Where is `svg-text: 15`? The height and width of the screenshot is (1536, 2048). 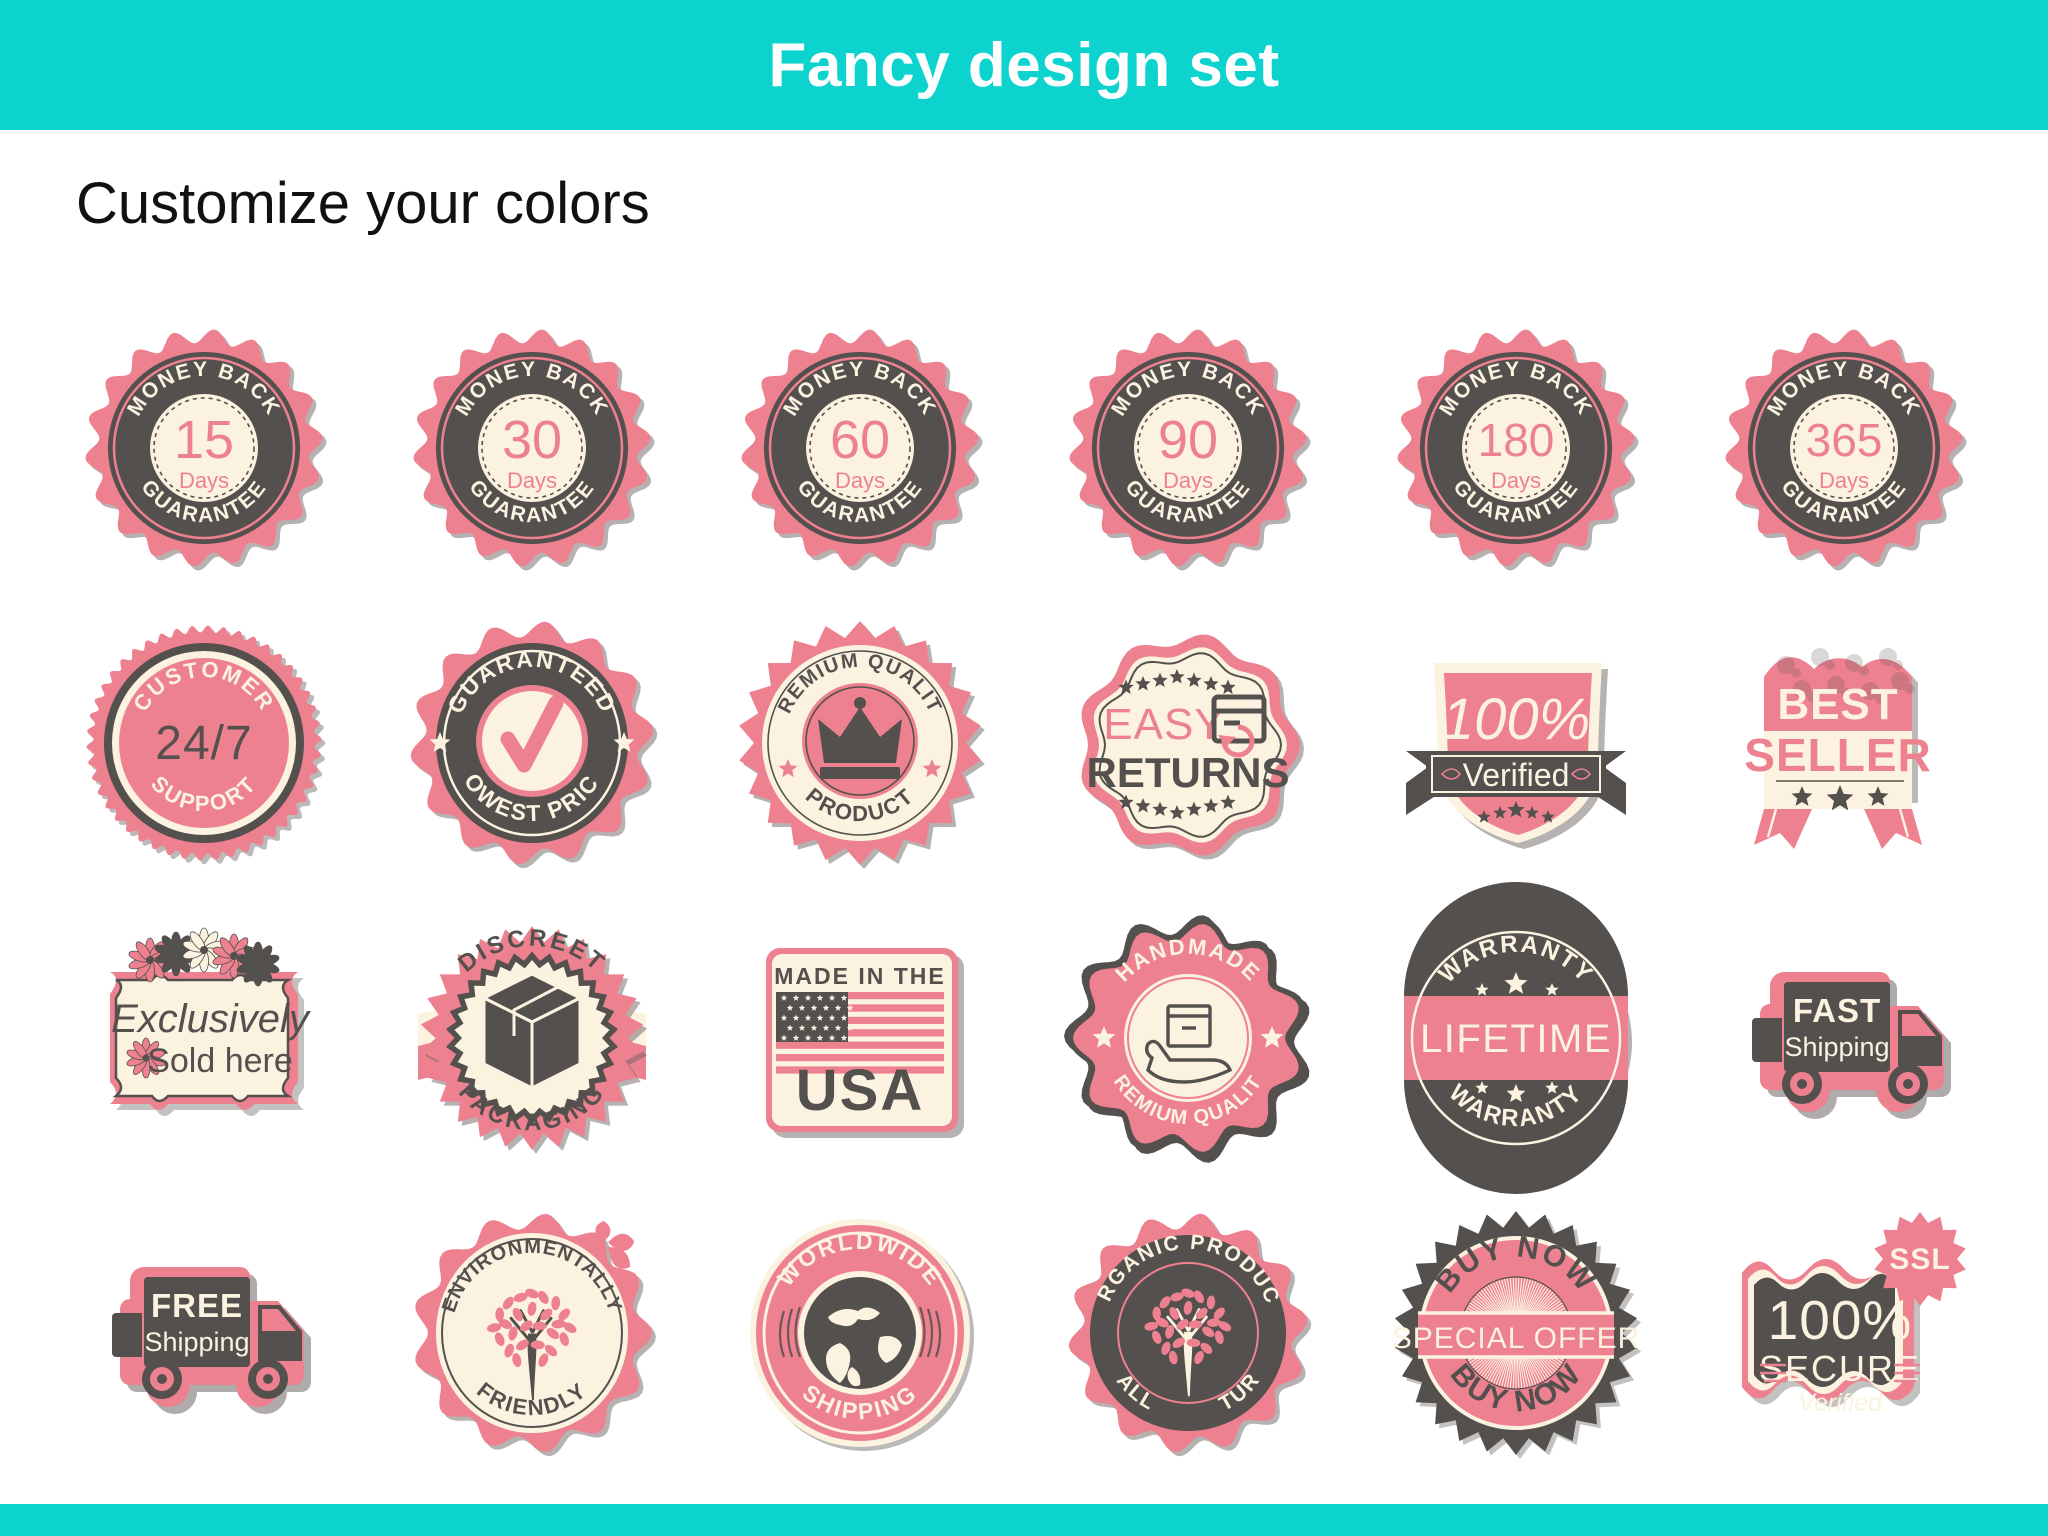 svg-text: 15 is located at coordinates (204, 440).